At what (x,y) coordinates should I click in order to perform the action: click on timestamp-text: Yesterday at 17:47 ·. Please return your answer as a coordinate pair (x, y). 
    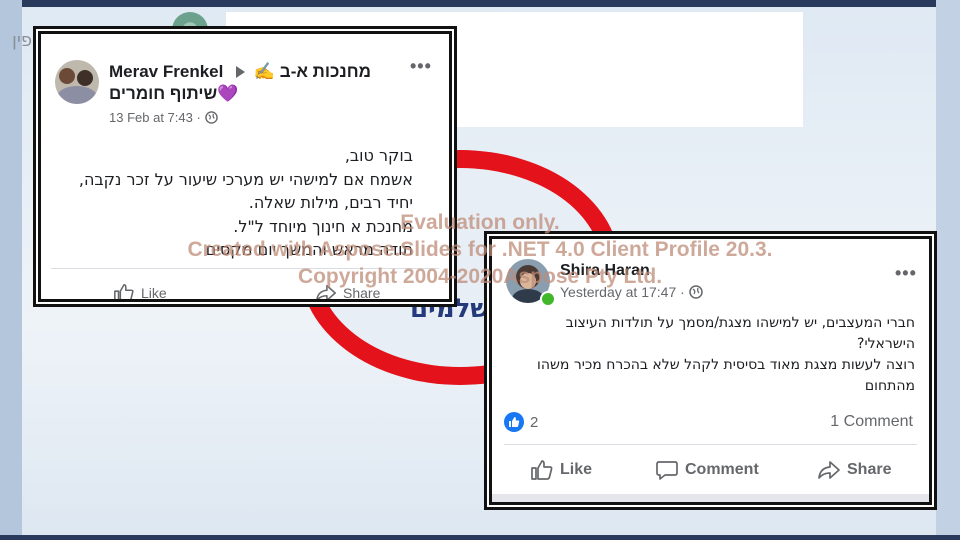
    Looking at the image, I should click on (622, 292).